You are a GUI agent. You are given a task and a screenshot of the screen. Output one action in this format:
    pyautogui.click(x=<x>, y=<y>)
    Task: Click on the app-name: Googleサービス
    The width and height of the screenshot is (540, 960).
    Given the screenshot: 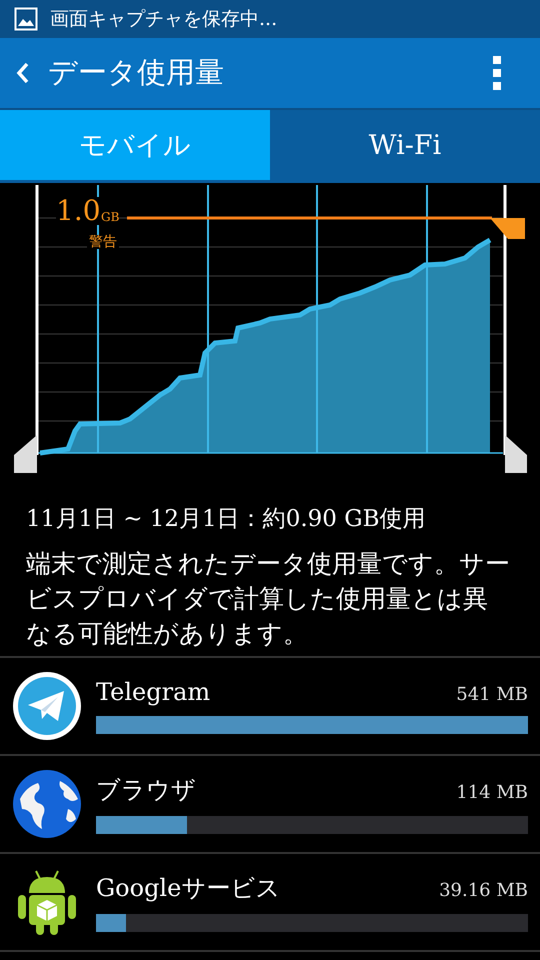 What is the action you would take?
    pyautogui.click(x=188, y=888)
    